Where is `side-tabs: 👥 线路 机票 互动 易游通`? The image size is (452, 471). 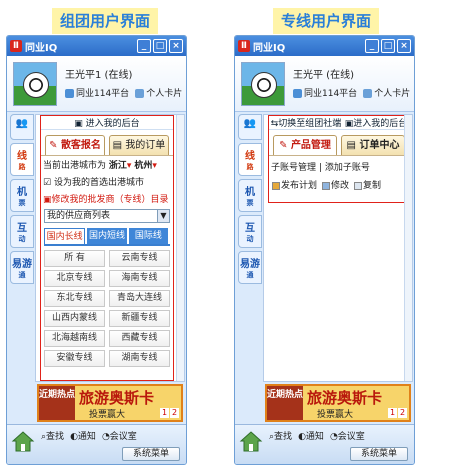
side-tabs: 👥 线路 机票 互动 易游通 is located at coordinates (21, 200).